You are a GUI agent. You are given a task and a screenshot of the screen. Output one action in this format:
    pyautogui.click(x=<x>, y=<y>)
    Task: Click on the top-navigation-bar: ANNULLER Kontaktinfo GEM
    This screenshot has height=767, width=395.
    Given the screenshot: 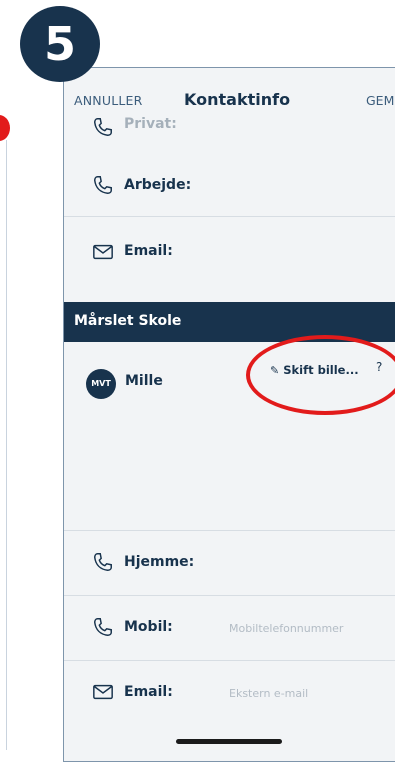 What is the action you would take?
    pyautogui.click(x=229, y=95)
    